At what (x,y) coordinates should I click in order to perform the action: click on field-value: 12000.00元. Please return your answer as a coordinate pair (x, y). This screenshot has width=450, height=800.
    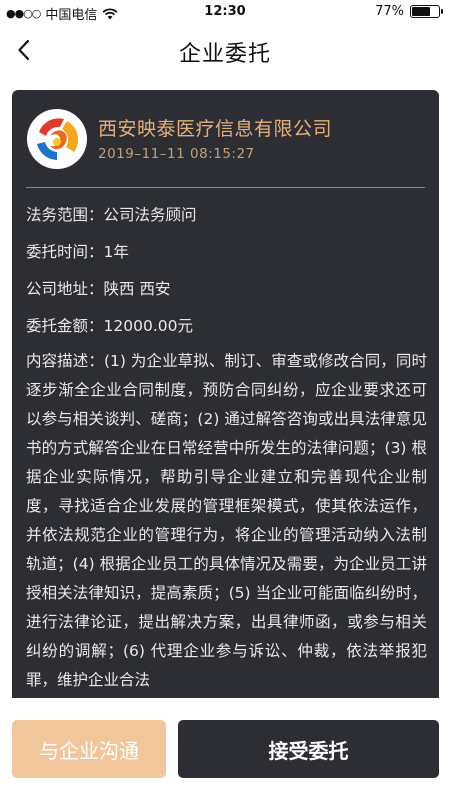
    Looking at the image, I should click on (148, 326).